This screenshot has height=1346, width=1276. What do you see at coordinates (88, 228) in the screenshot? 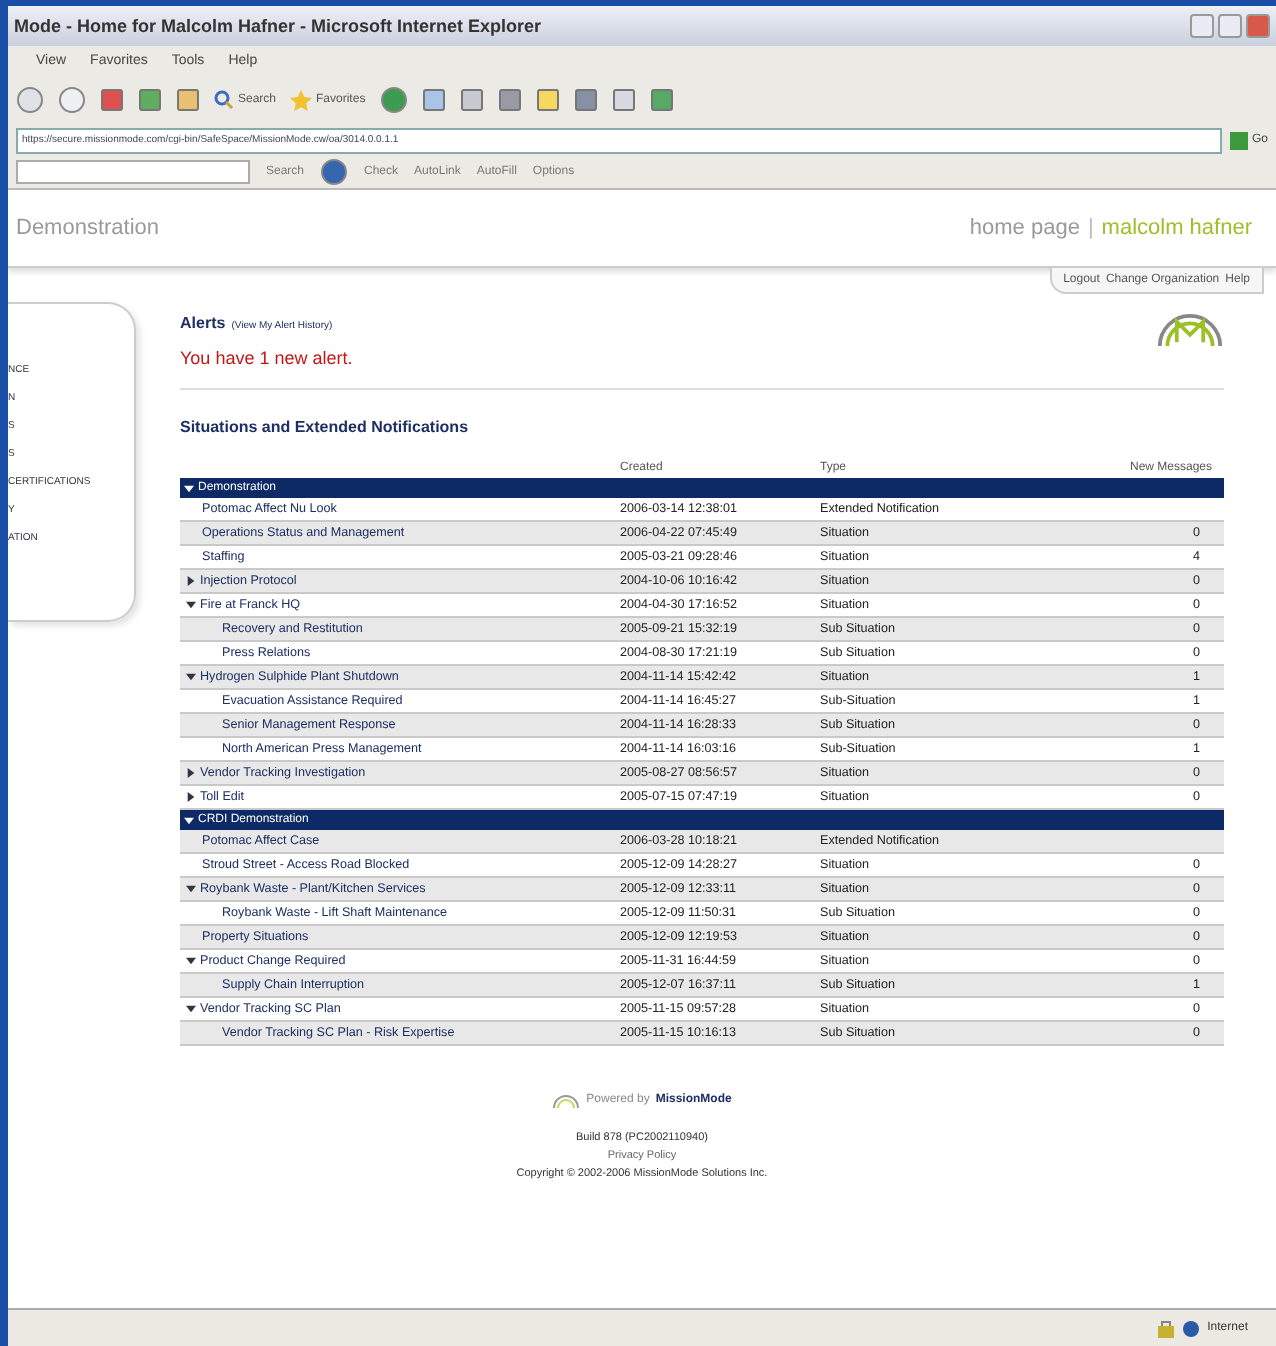
I see `organization-title: Demonstration` at bounding box center [88, 228].